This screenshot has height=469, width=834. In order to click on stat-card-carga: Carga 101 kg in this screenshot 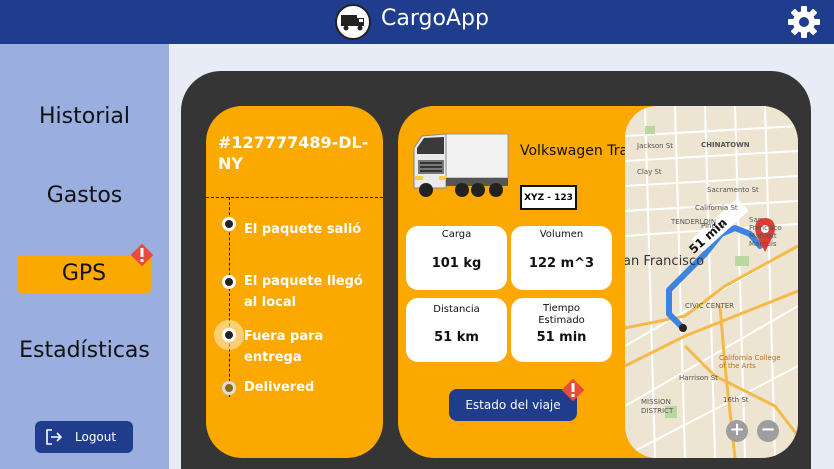, I will do `click(456, 258)`.